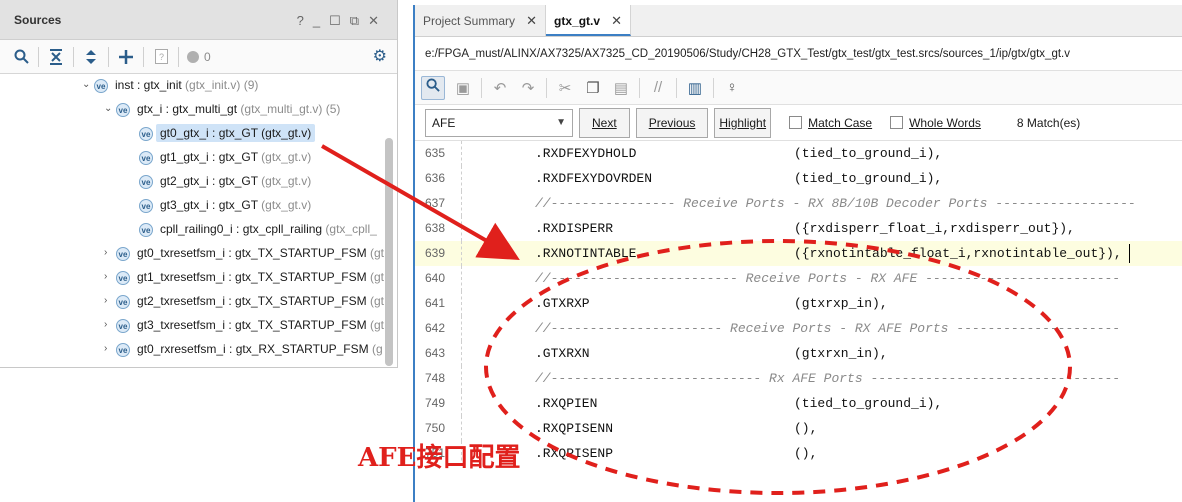 Image resolution: width=1182 pixels, height=502 pixels. I want to click on code-line: 636 .RXDFEXYDOVRDEN (tied_to_ground_i),, so click(798, 178).